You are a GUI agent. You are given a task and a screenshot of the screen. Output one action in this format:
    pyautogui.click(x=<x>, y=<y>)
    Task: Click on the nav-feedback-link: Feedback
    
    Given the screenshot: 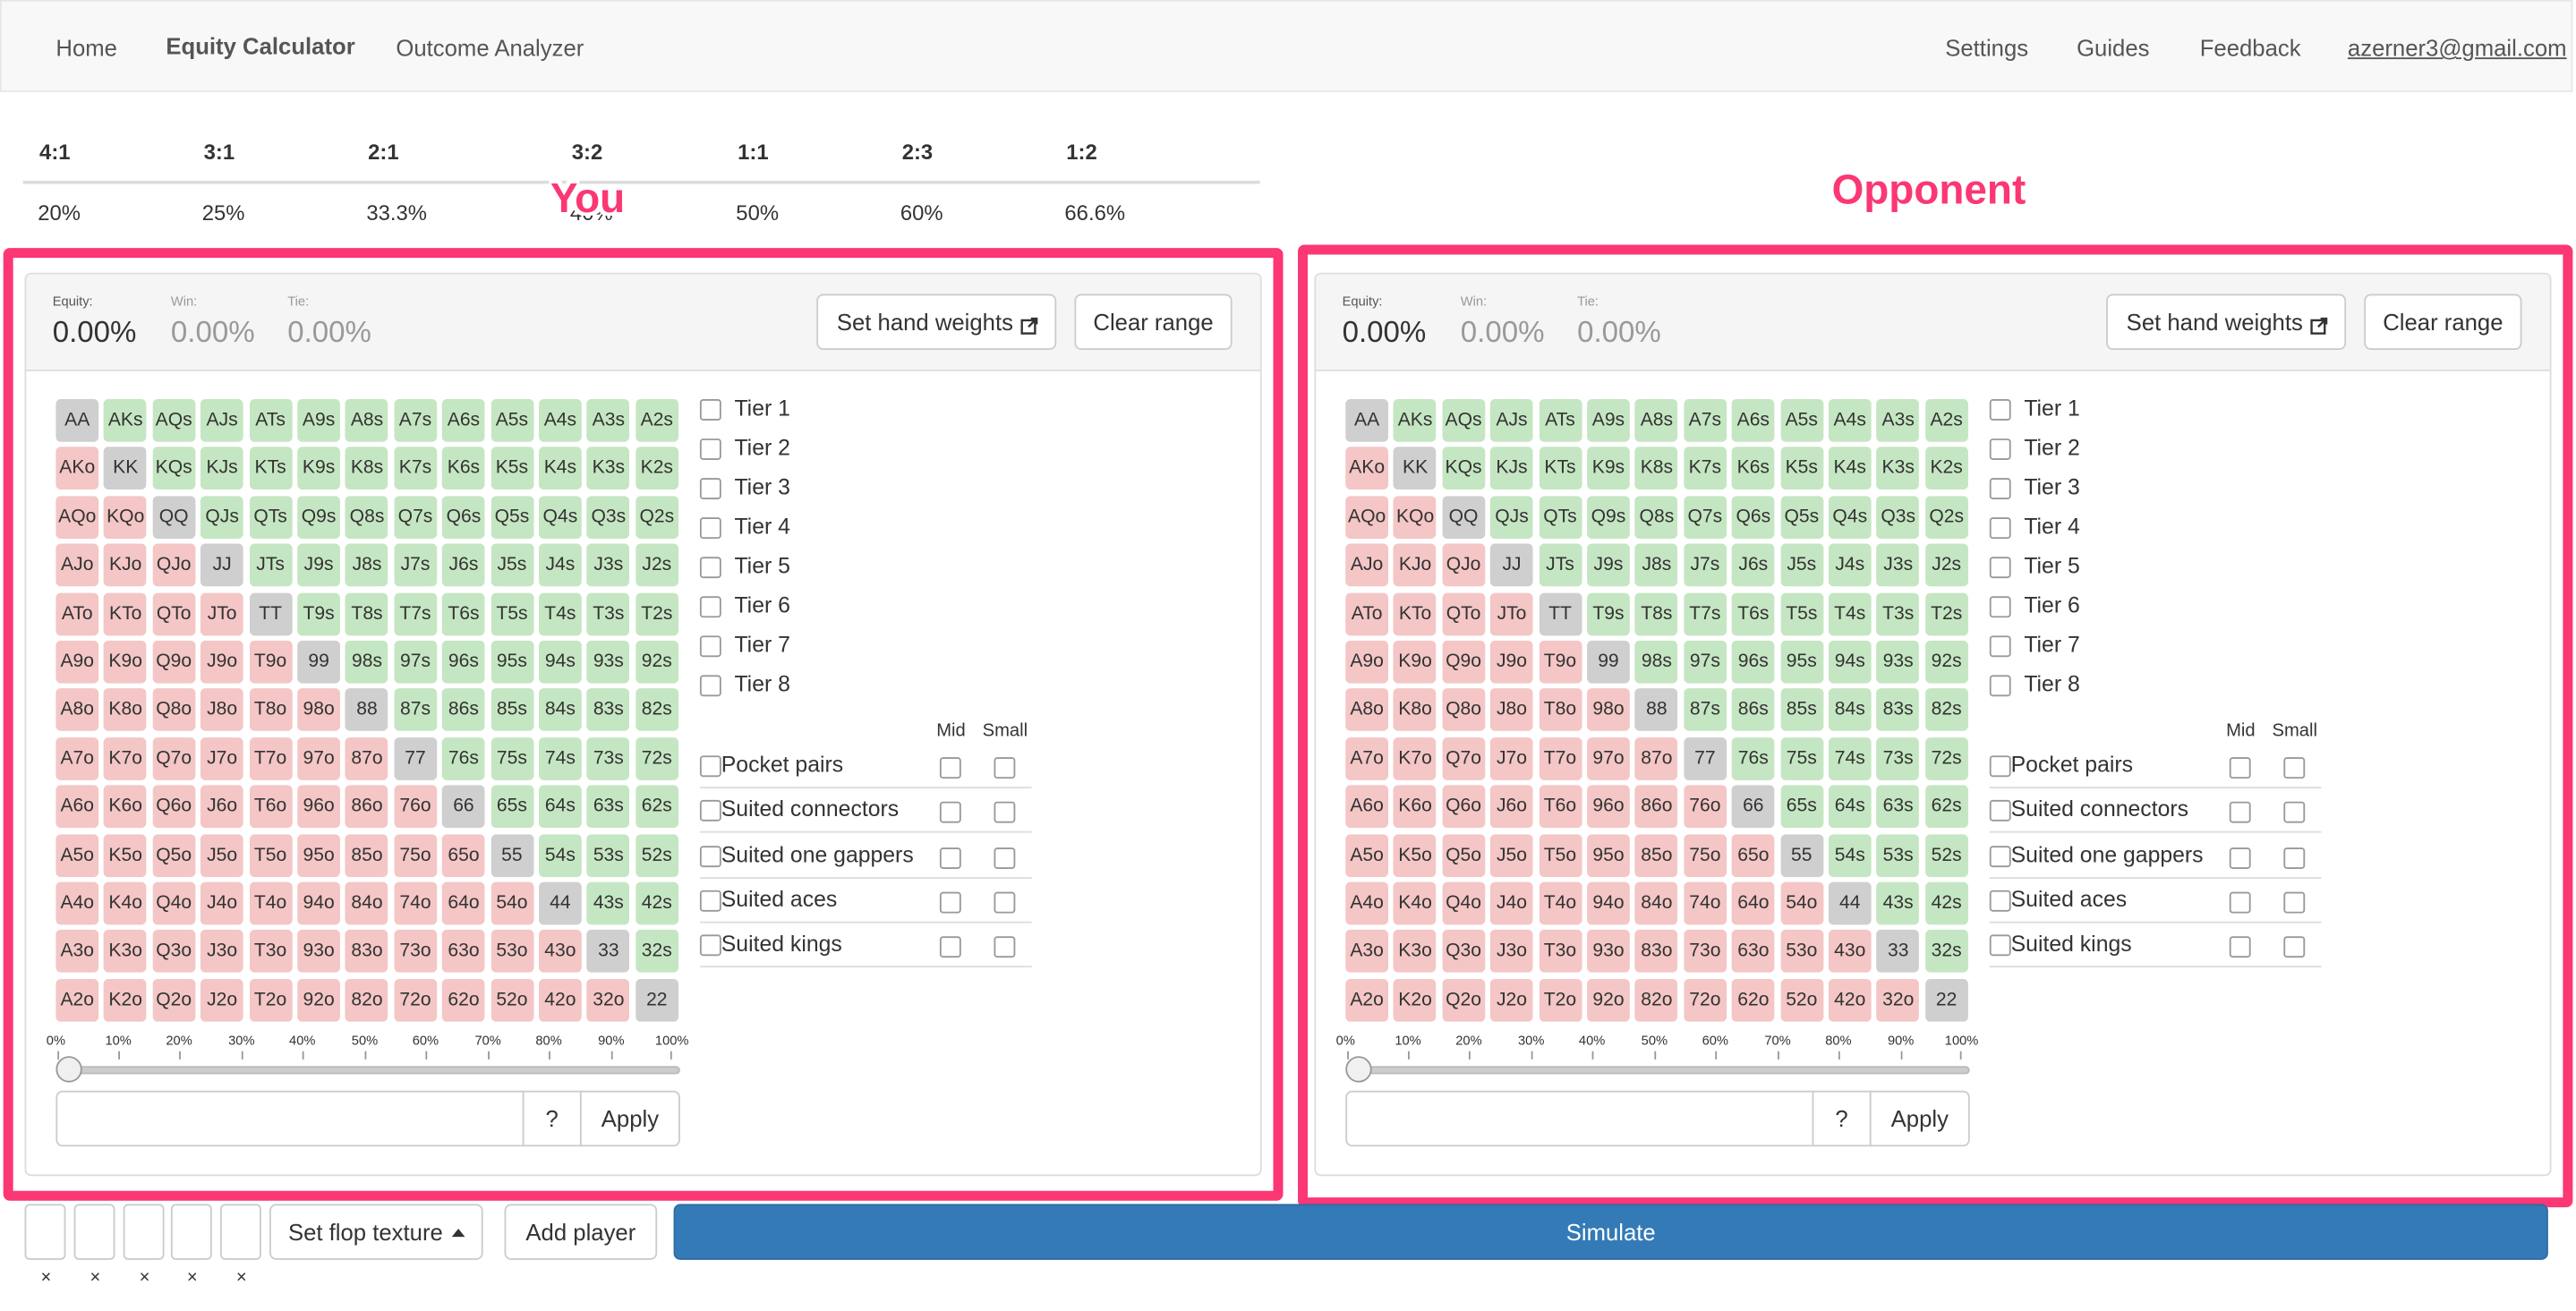 What is the action you would take?
    pyautogui.click(x=2250, y=48)
    